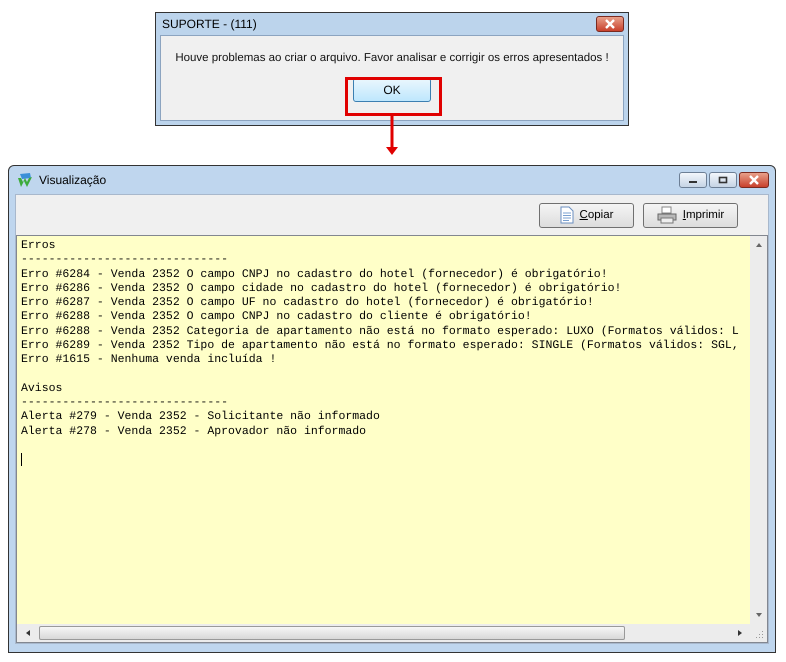 The width and height of the screenshot is (786, 662). I want to click on dialog-message: Houve problemas ao criar o arquivo. Favor analisar e corrigir os erros apresentados !, so click(392, 58).